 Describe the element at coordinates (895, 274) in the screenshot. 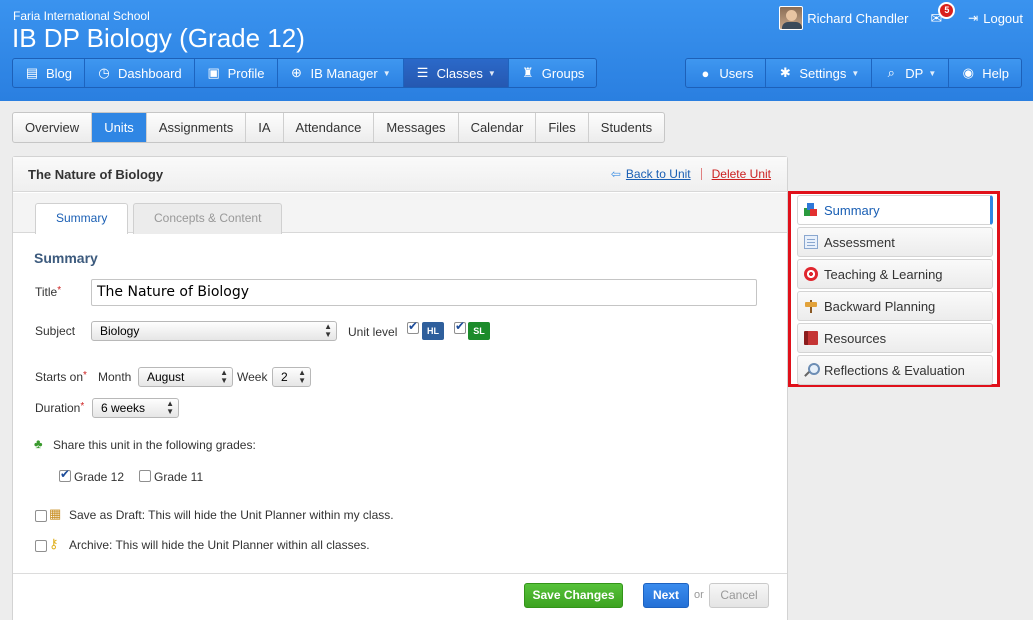

I see `side-item-teaching-learning: Teaching & Learning` at that location.